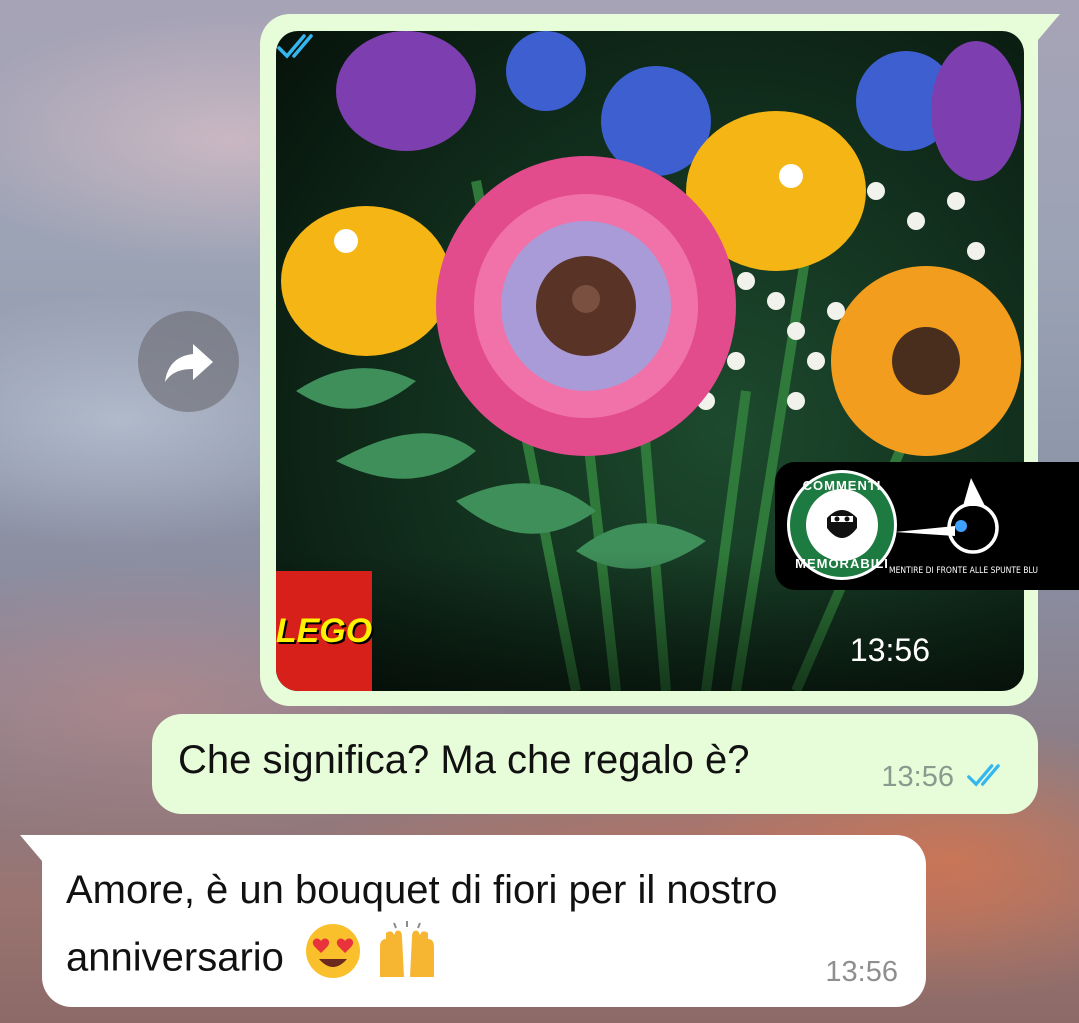 The width and height of the screenshot is (1079, 1023). What do you see at coordinates (324, 631) in the screenshot?
I see `lego-logo: LEGO` at bounding box center [324, 631].